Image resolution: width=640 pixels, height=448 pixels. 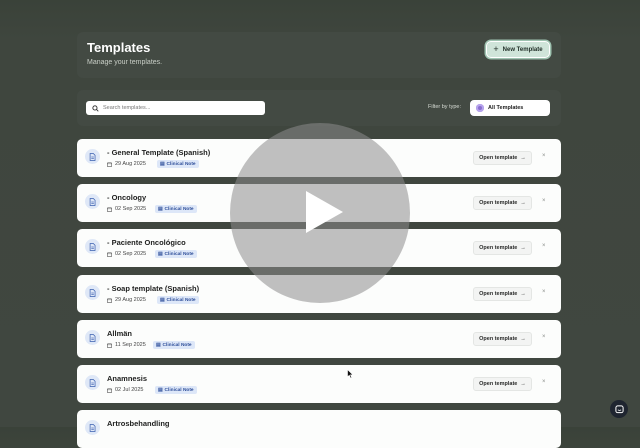 I want to click on new-template-button: + New Template, so click(x=518, y=49).